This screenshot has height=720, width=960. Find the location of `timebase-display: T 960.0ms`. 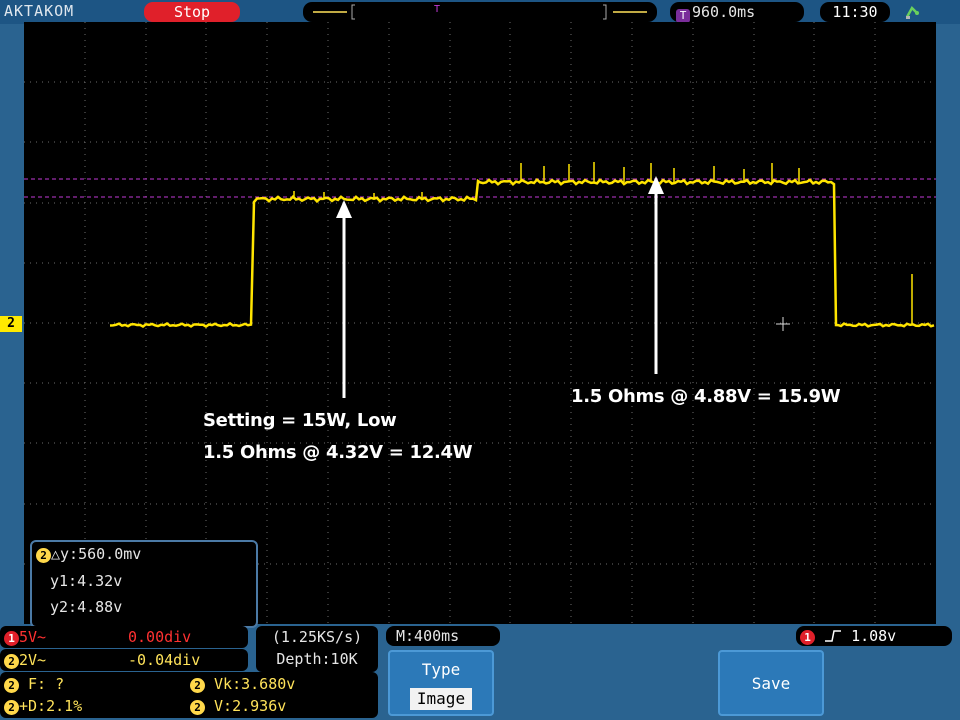

timebase-display: T 960.0ms is located at coordinates (737, 12).